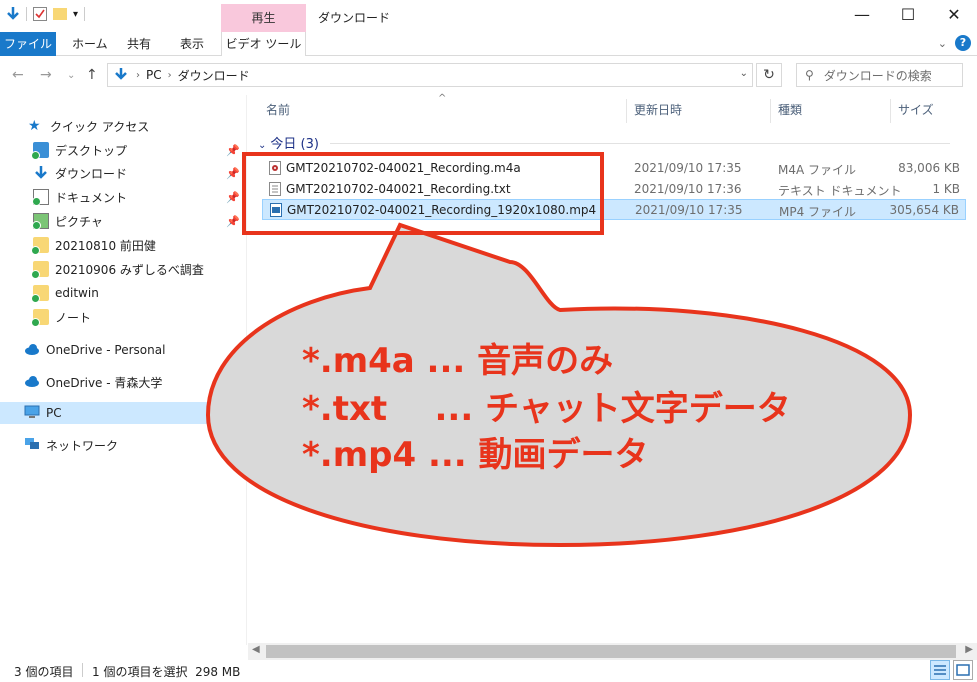  I want to click on navigation-bar: ← → ⌄ ↑ › PC › ダウンロード ⌄ ↻ ⚲ ダウンロードの検索, so click(488, 76).